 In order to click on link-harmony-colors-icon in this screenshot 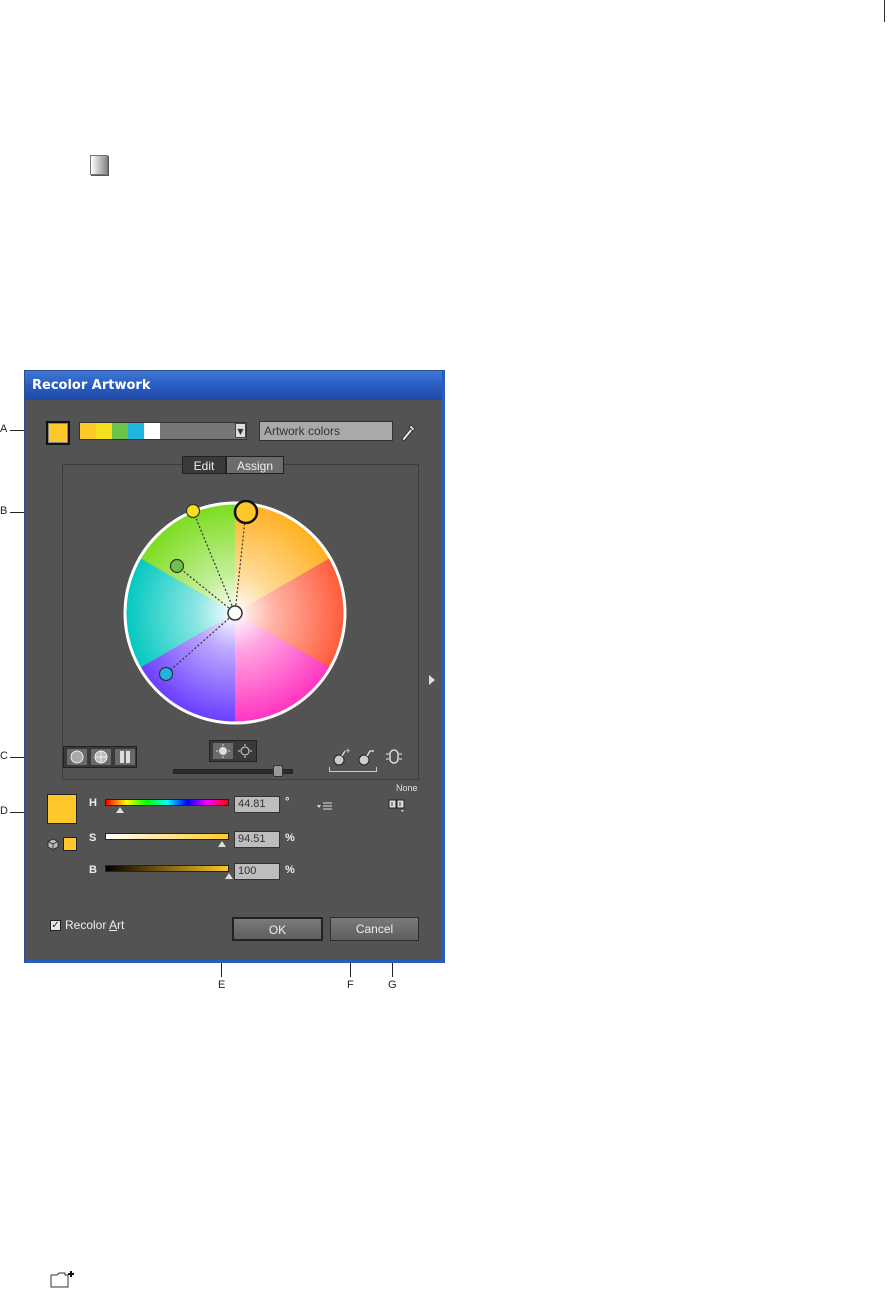, I will do `click(394, 757)`.